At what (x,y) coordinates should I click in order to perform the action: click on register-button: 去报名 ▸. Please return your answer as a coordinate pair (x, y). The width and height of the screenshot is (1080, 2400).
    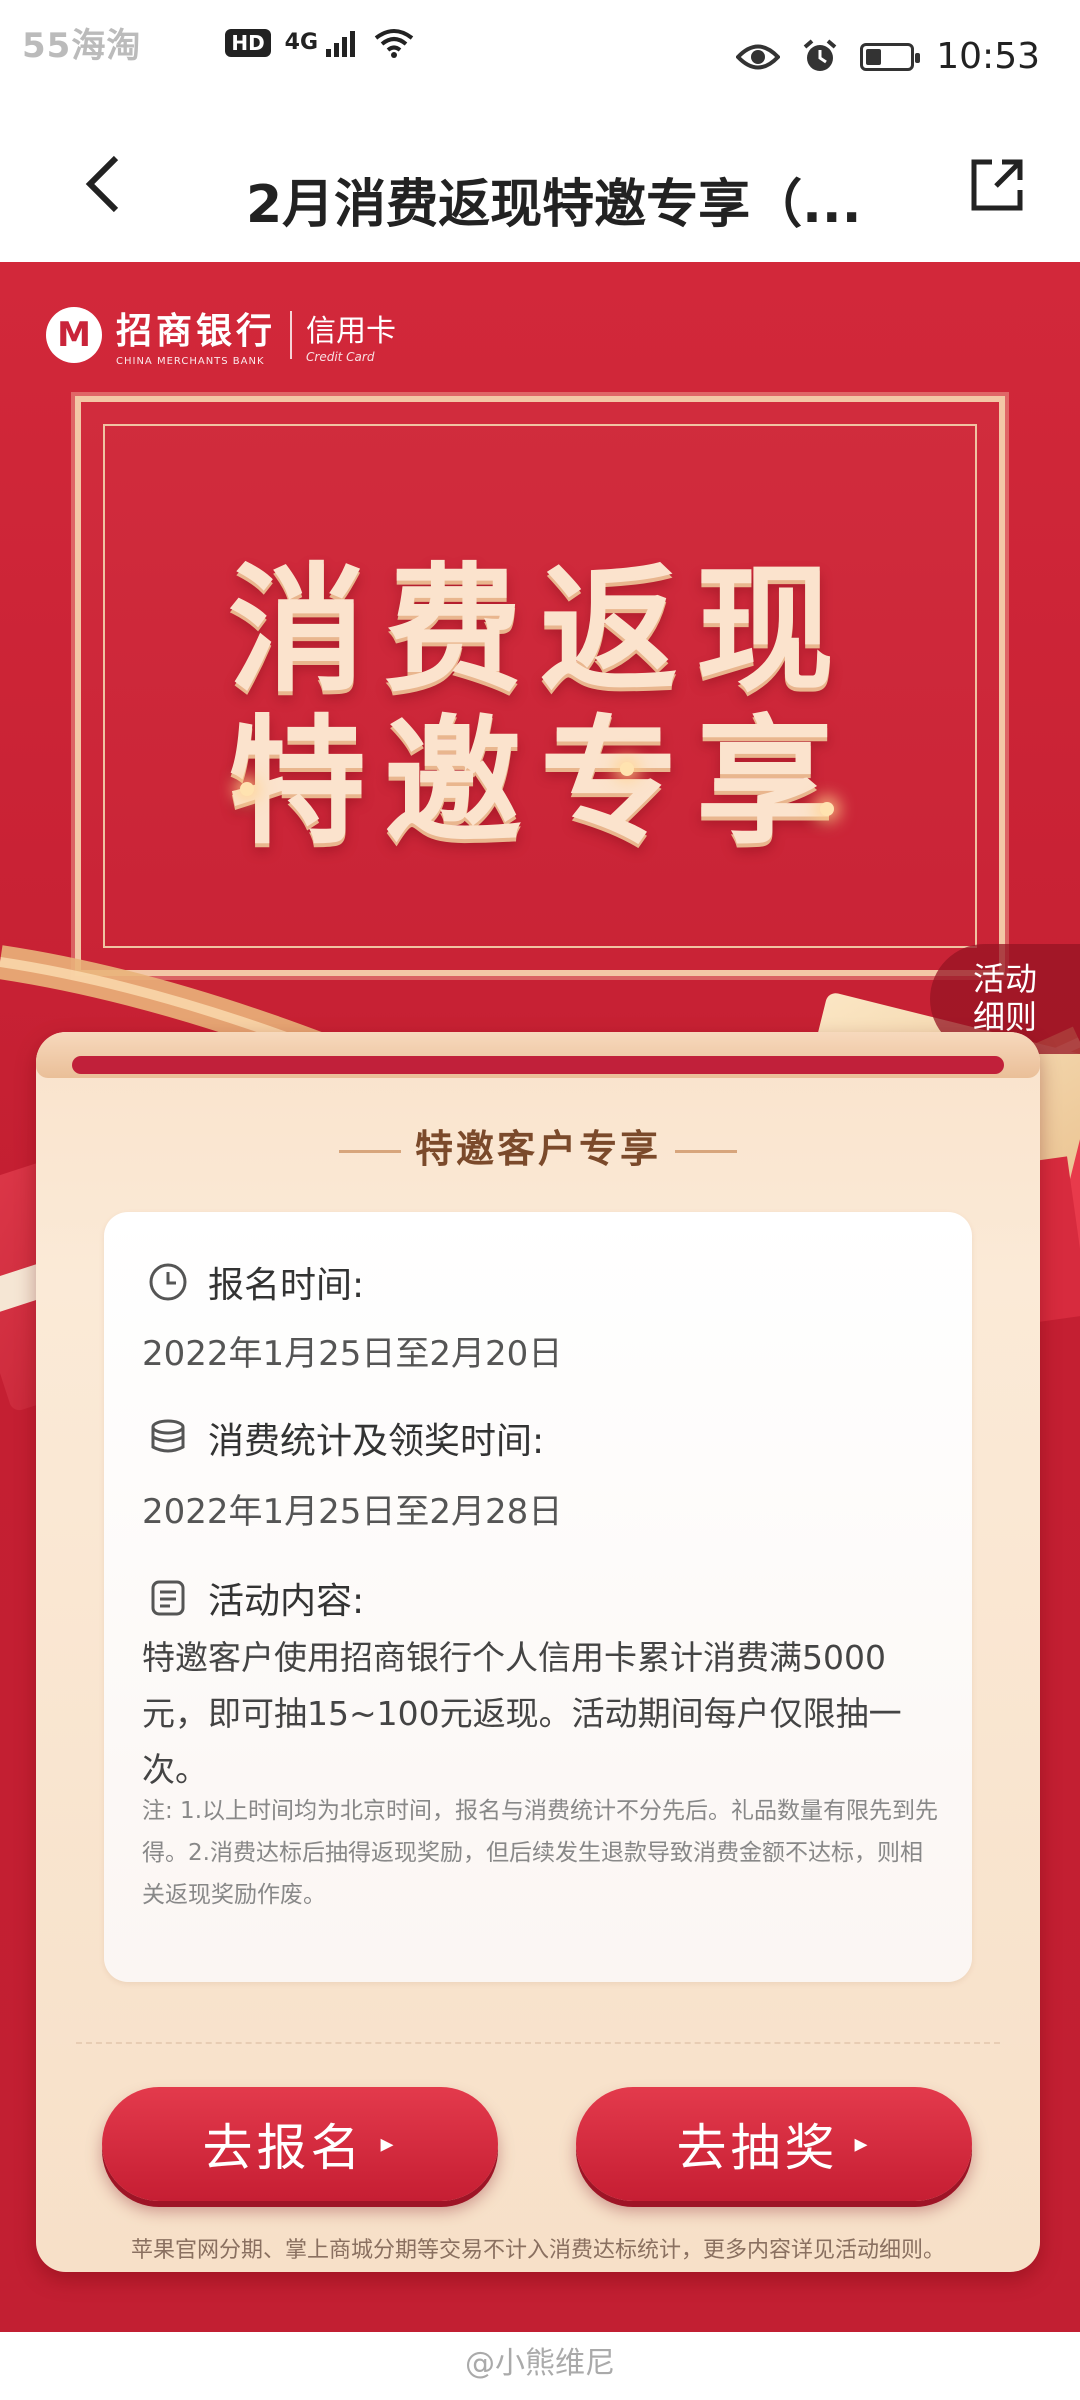
    Looking at the image, I should click on (300, 2144).